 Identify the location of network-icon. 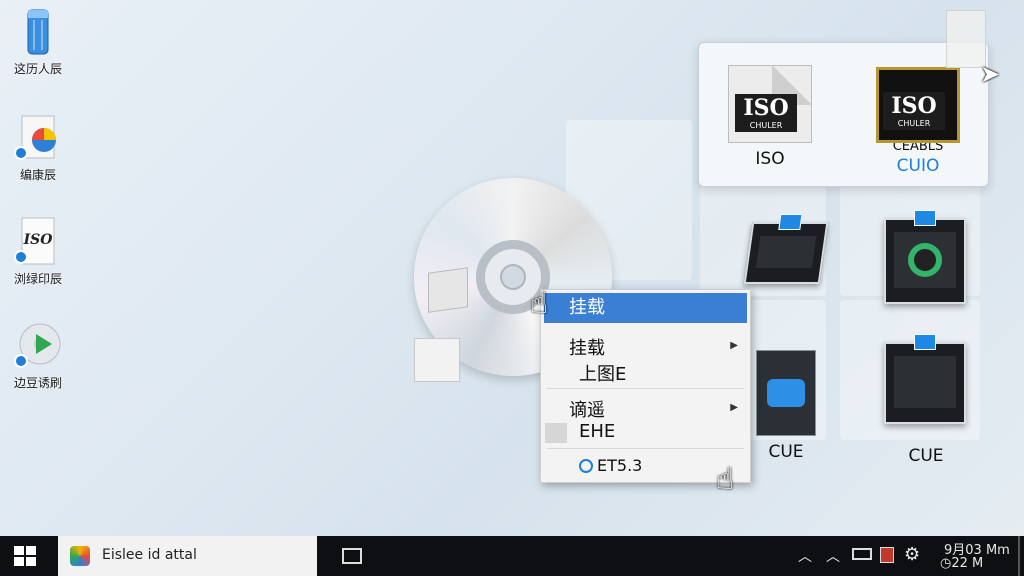
(887, 555).